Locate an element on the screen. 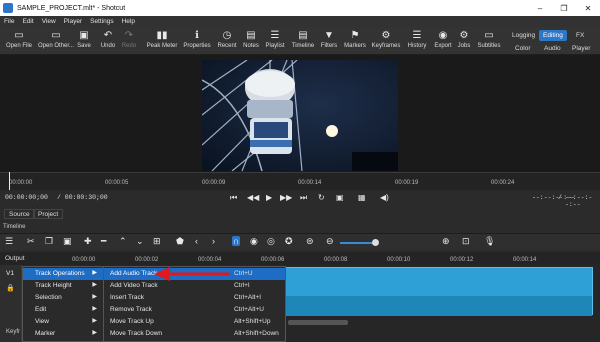 The height and width of the screenshot is (342, 600). notes-button: ▤ Notes is located at coordinates (251, 39).